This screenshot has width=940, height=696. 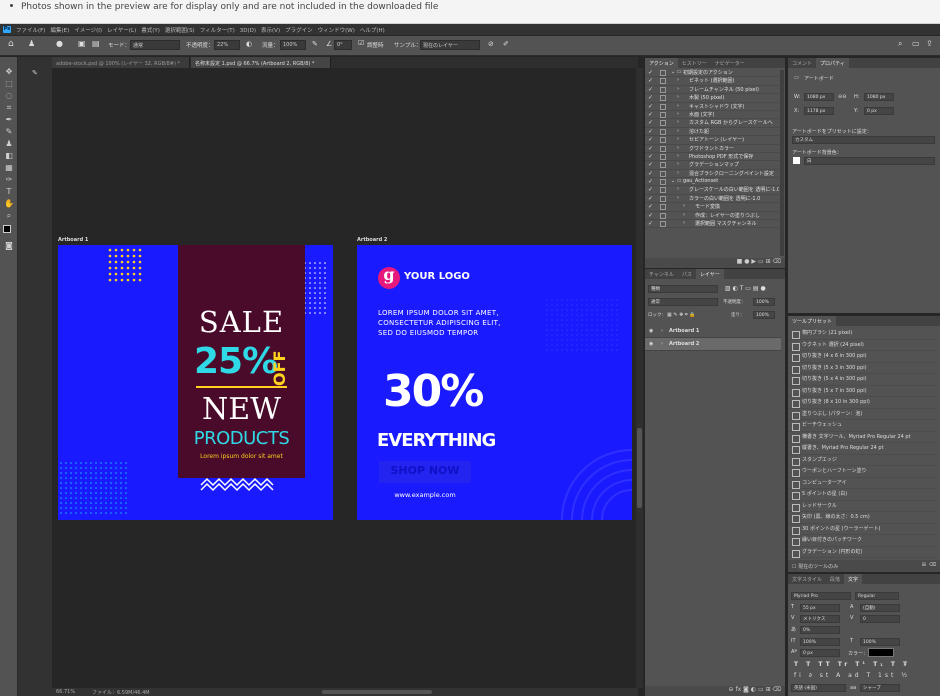 What do you see at coordinates (812, 321) in the screenshot?
I see `tab-tool-presets: ツールプリセット` at bounding box center [812, 321].